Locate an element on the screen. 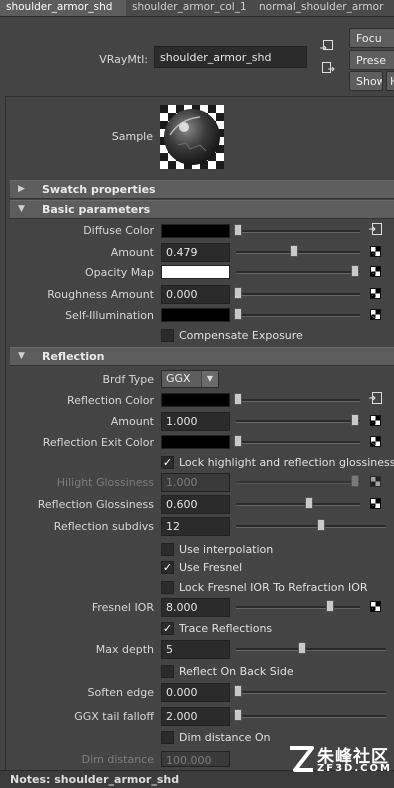 The width and height of the screenshot is (394, 788). soften-edge-slider-track is located at coordinates (311, 692).